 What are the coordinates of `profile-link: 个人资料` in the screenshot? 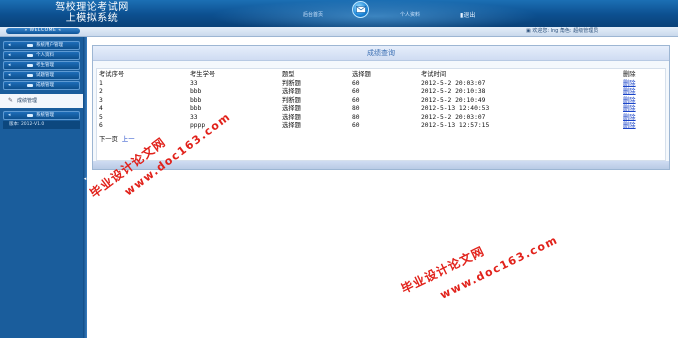 It's located at (410, 14).